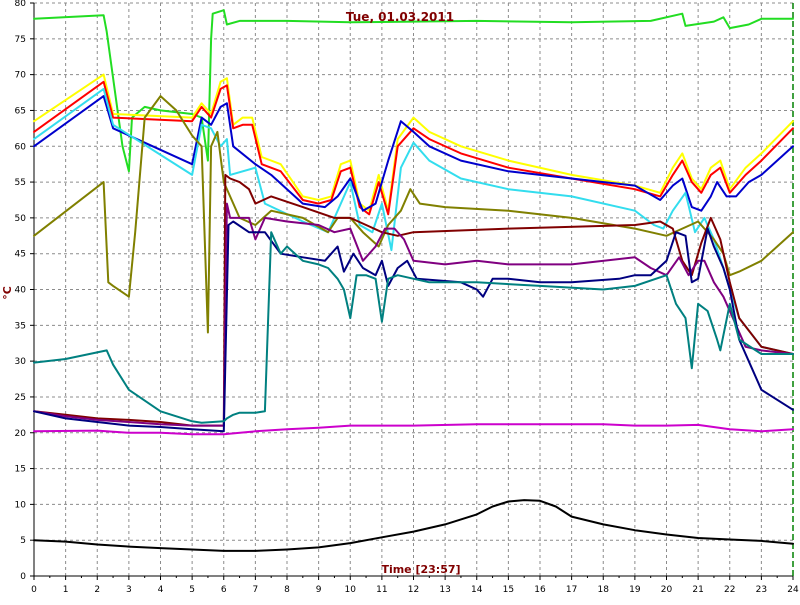 Image resolution: width=800 pixels, height=605 pixels. Describe the element at coordinates (420, 569) in the screenshot. I see `x-axis-label: Time [23:57]` at that location.